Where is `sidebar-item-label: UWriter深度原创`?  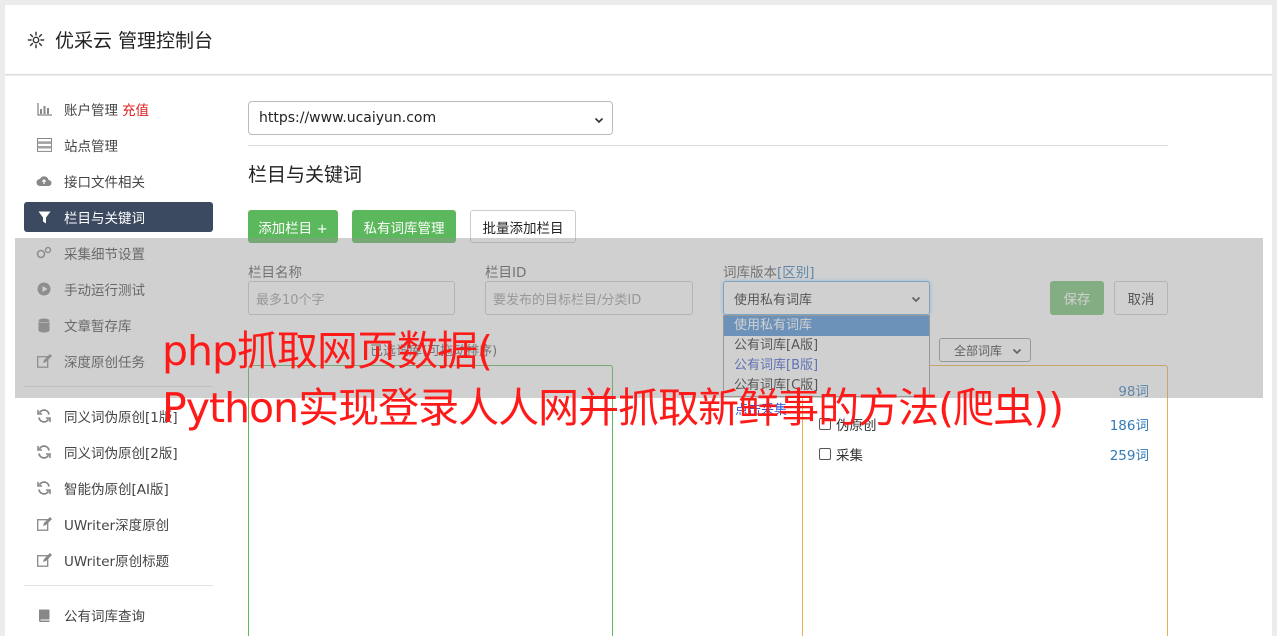 sidebar-item-label: UWriter深度原创 is located at coordinates (117, 526).